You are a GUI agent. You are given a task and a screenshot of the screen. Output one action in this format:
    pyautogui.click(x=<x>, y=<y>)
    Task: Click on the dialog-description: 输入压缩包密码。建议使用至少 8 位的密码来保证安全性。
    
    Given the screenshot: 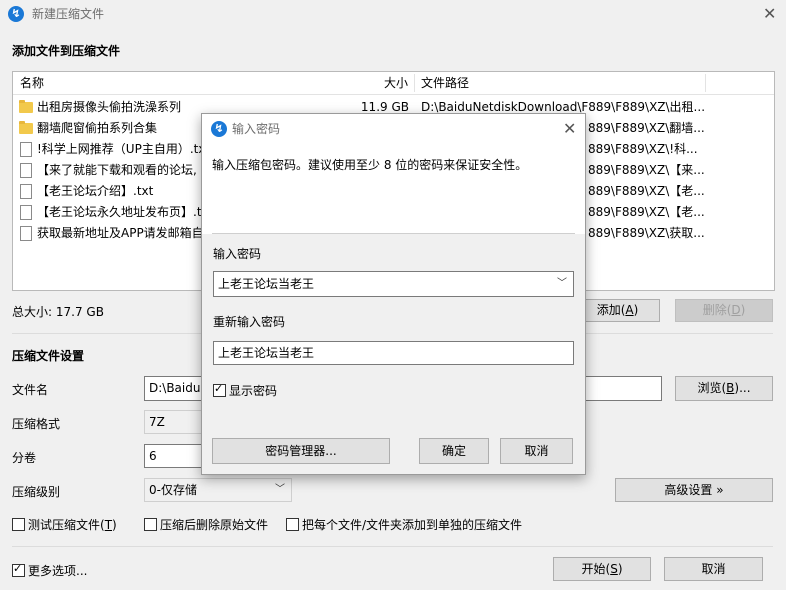 What is the action you would take?
    pyautogui.click(x=370, y=165)
    